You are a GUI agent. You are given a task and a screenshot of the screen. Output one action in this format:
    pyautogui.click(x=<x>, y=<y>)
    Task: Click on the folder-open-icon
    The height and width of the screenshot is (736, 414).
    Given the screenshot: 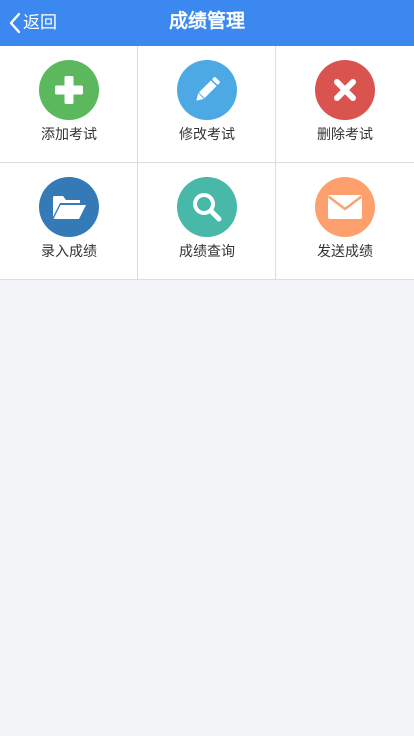 What is the action you would take?
    pyautogui.click(x=69, y=207)
    